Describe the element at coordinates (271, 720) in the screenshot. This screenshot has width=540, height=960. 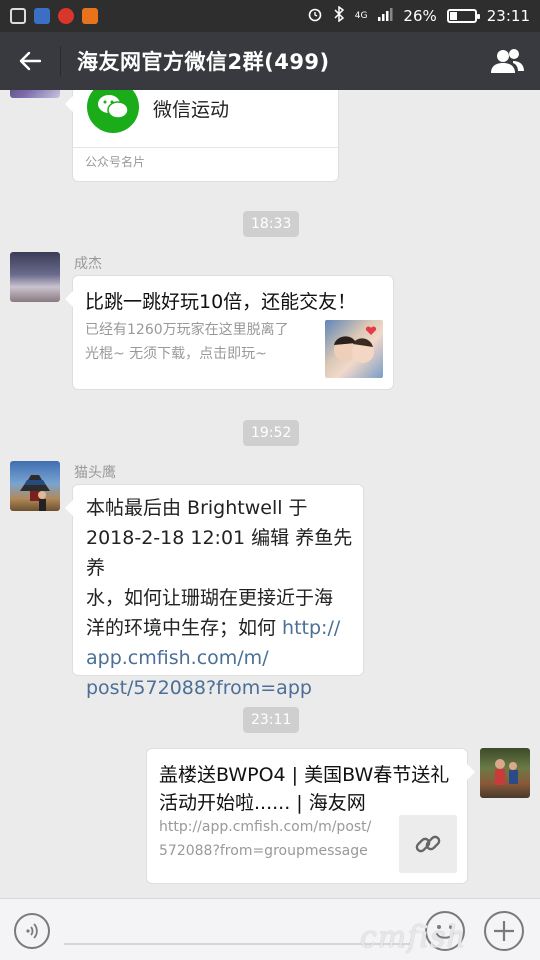
I see `timestamp: 23:11` at that location.